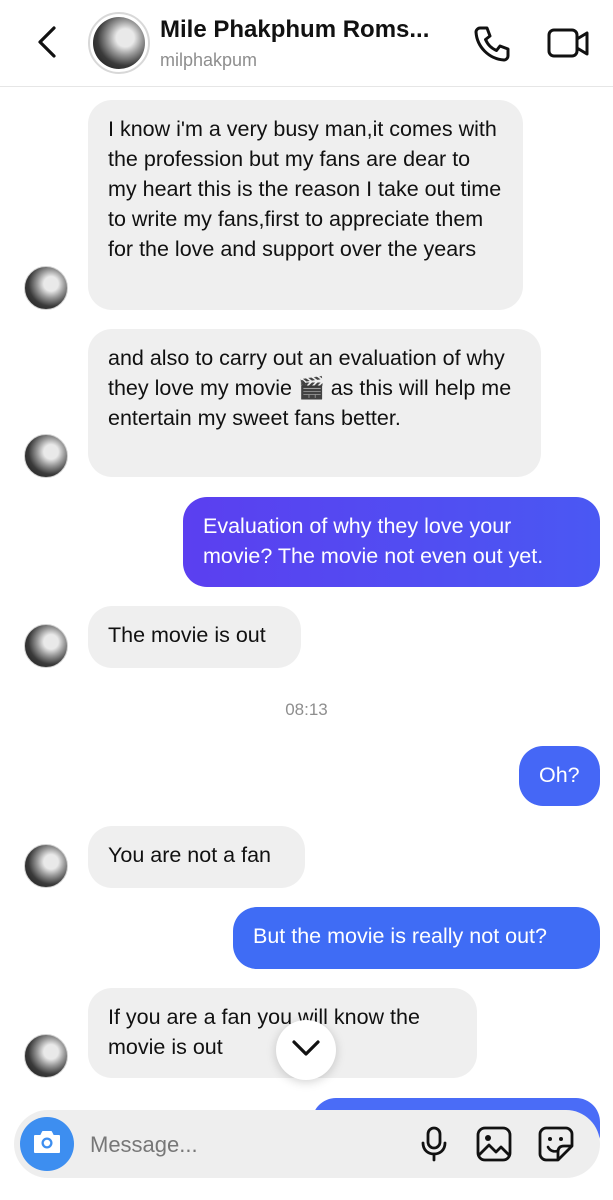  What do you see at coordinates (209, 60) in the screenshot?
I see `contact-username: milphakpum` at bounding box center [209, 60].